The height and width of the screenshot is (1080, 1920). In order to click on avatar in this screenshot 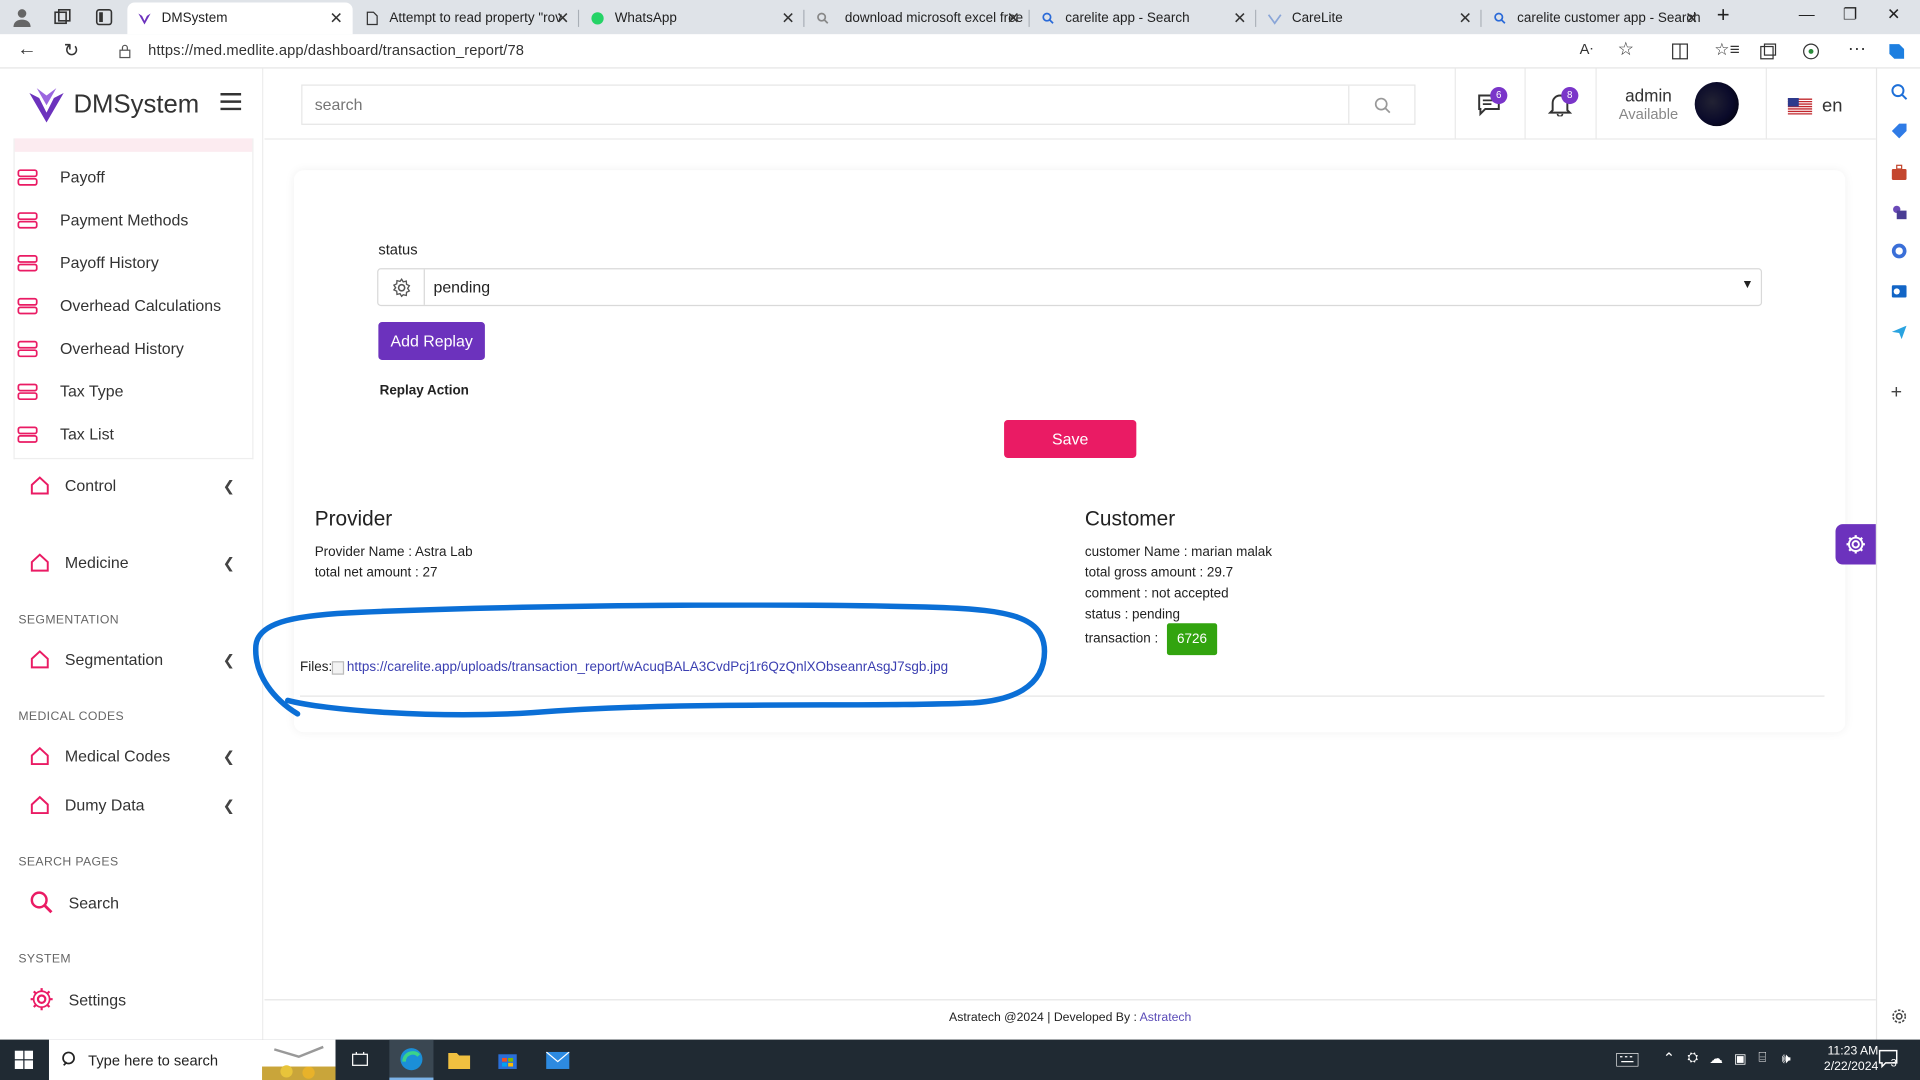, I will do `click(1716, 104)`.